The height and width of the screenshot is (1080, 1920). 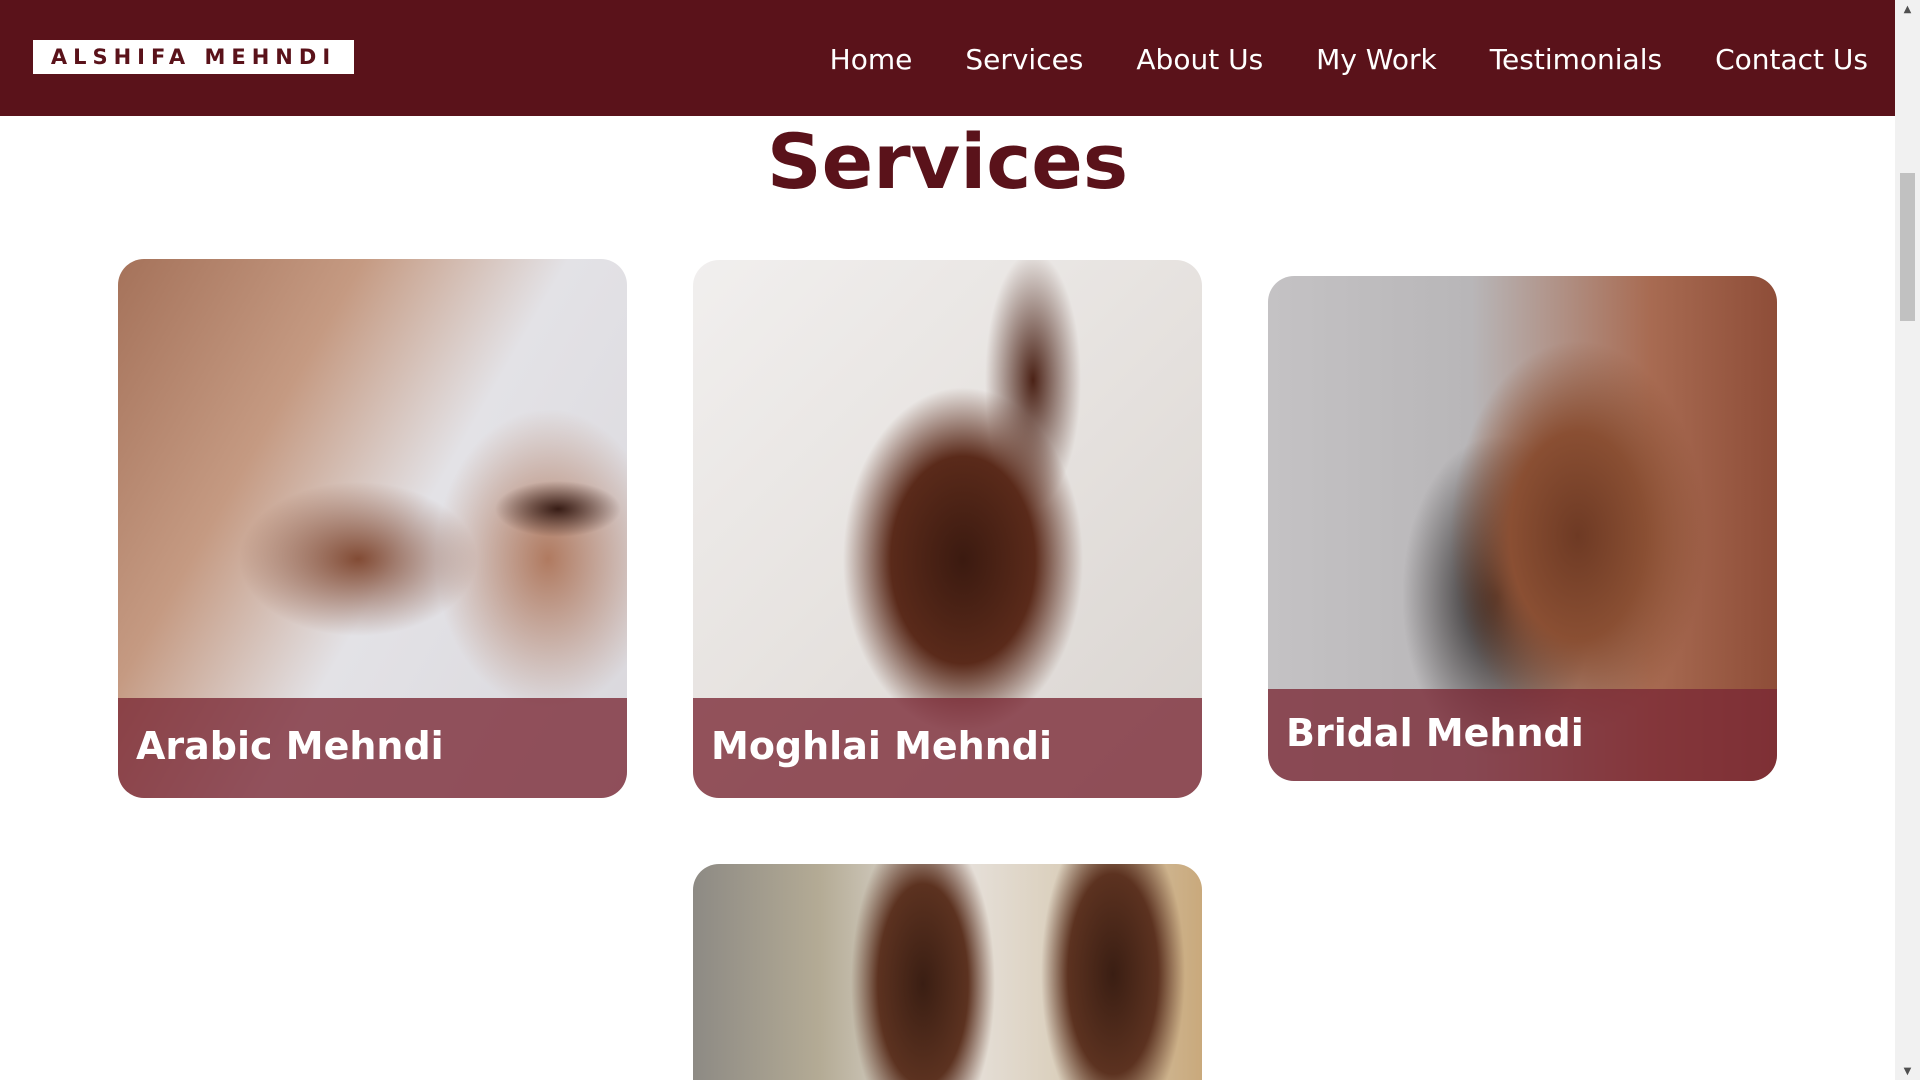 What do you see at coordinates (1376, 59) in the screenshot?
I see `nav-my-work: My Work` at bounding box center [1376, 59].